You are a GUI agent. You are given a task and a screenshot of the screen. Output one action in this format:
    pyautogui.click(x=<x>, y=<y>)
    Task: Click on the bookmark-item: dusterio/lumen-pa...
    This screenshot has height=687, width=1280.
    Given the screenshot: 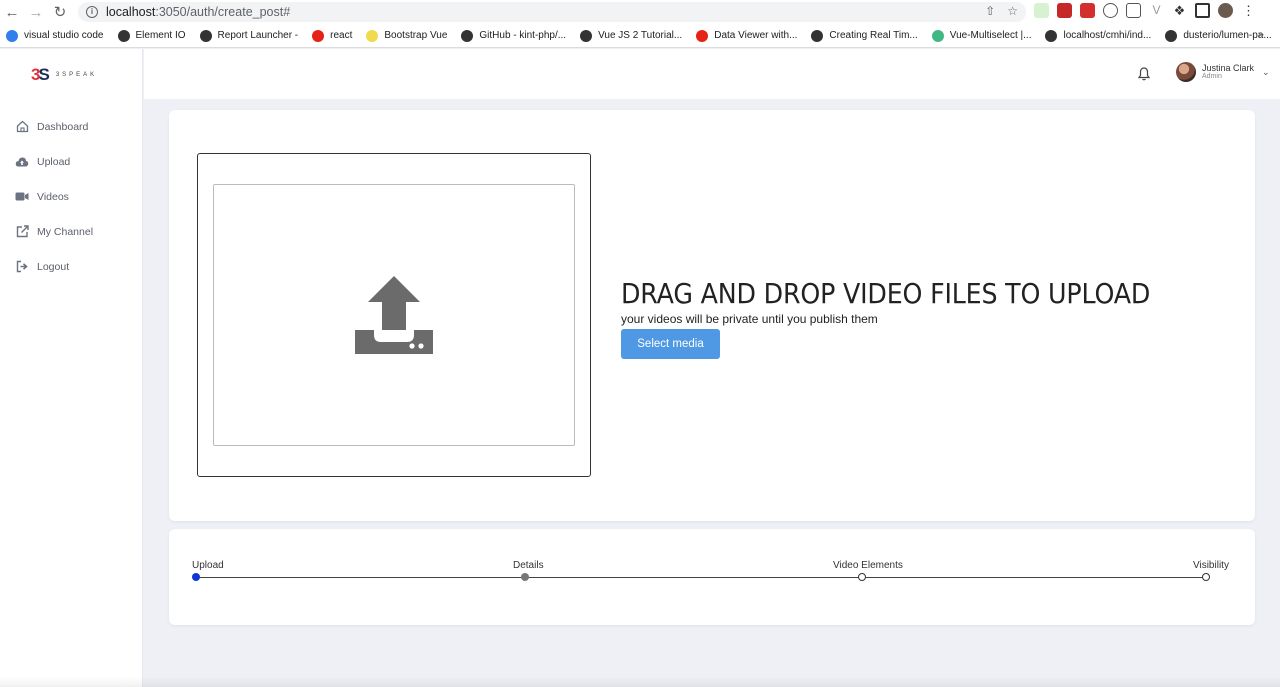 What is the action you would take?
    pyautogui.click(x=1218, y=35)
    